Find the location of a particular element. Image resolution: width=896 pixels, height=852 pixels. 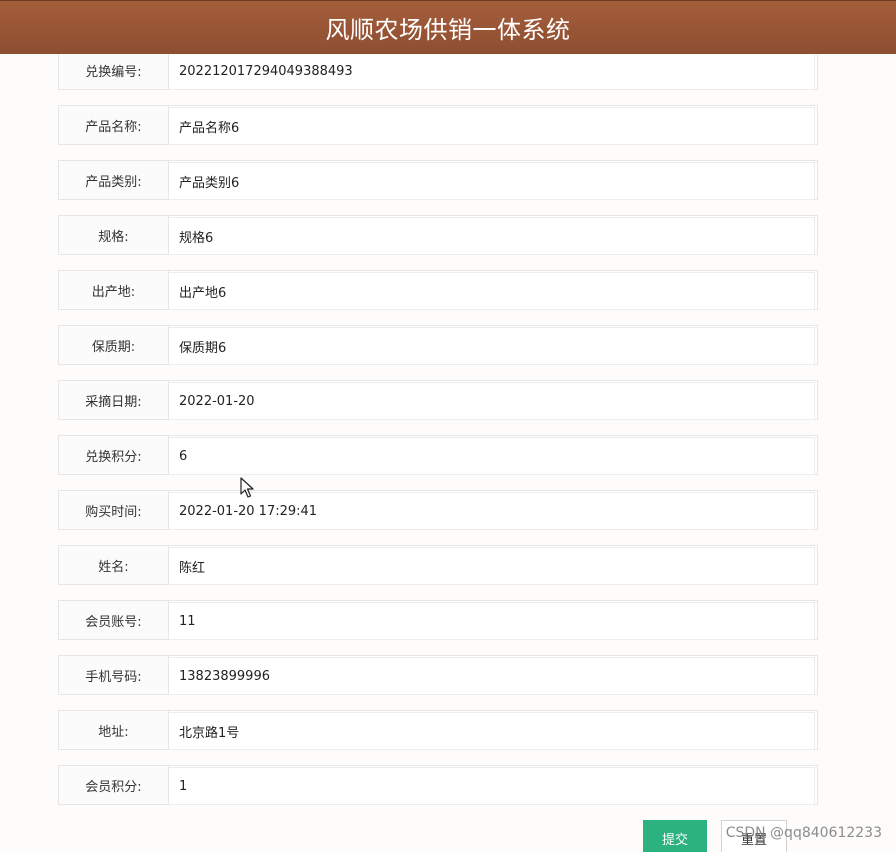

form-row-member-points: 会员积分: 1 is located at coordinates (438, 785).